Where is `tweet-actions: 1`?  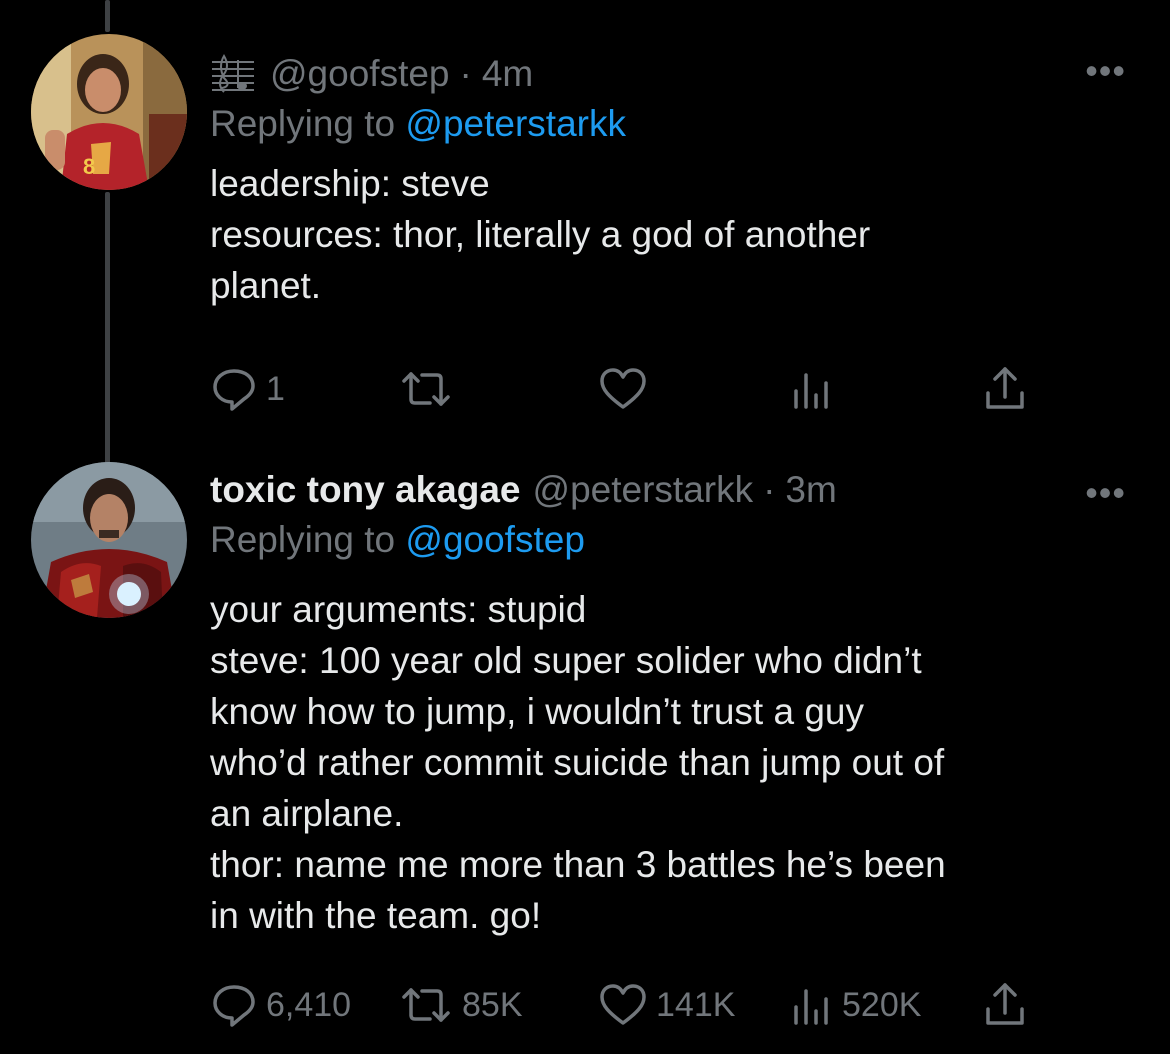
tweet-actions: 1 is located at coordinates (625, 389).